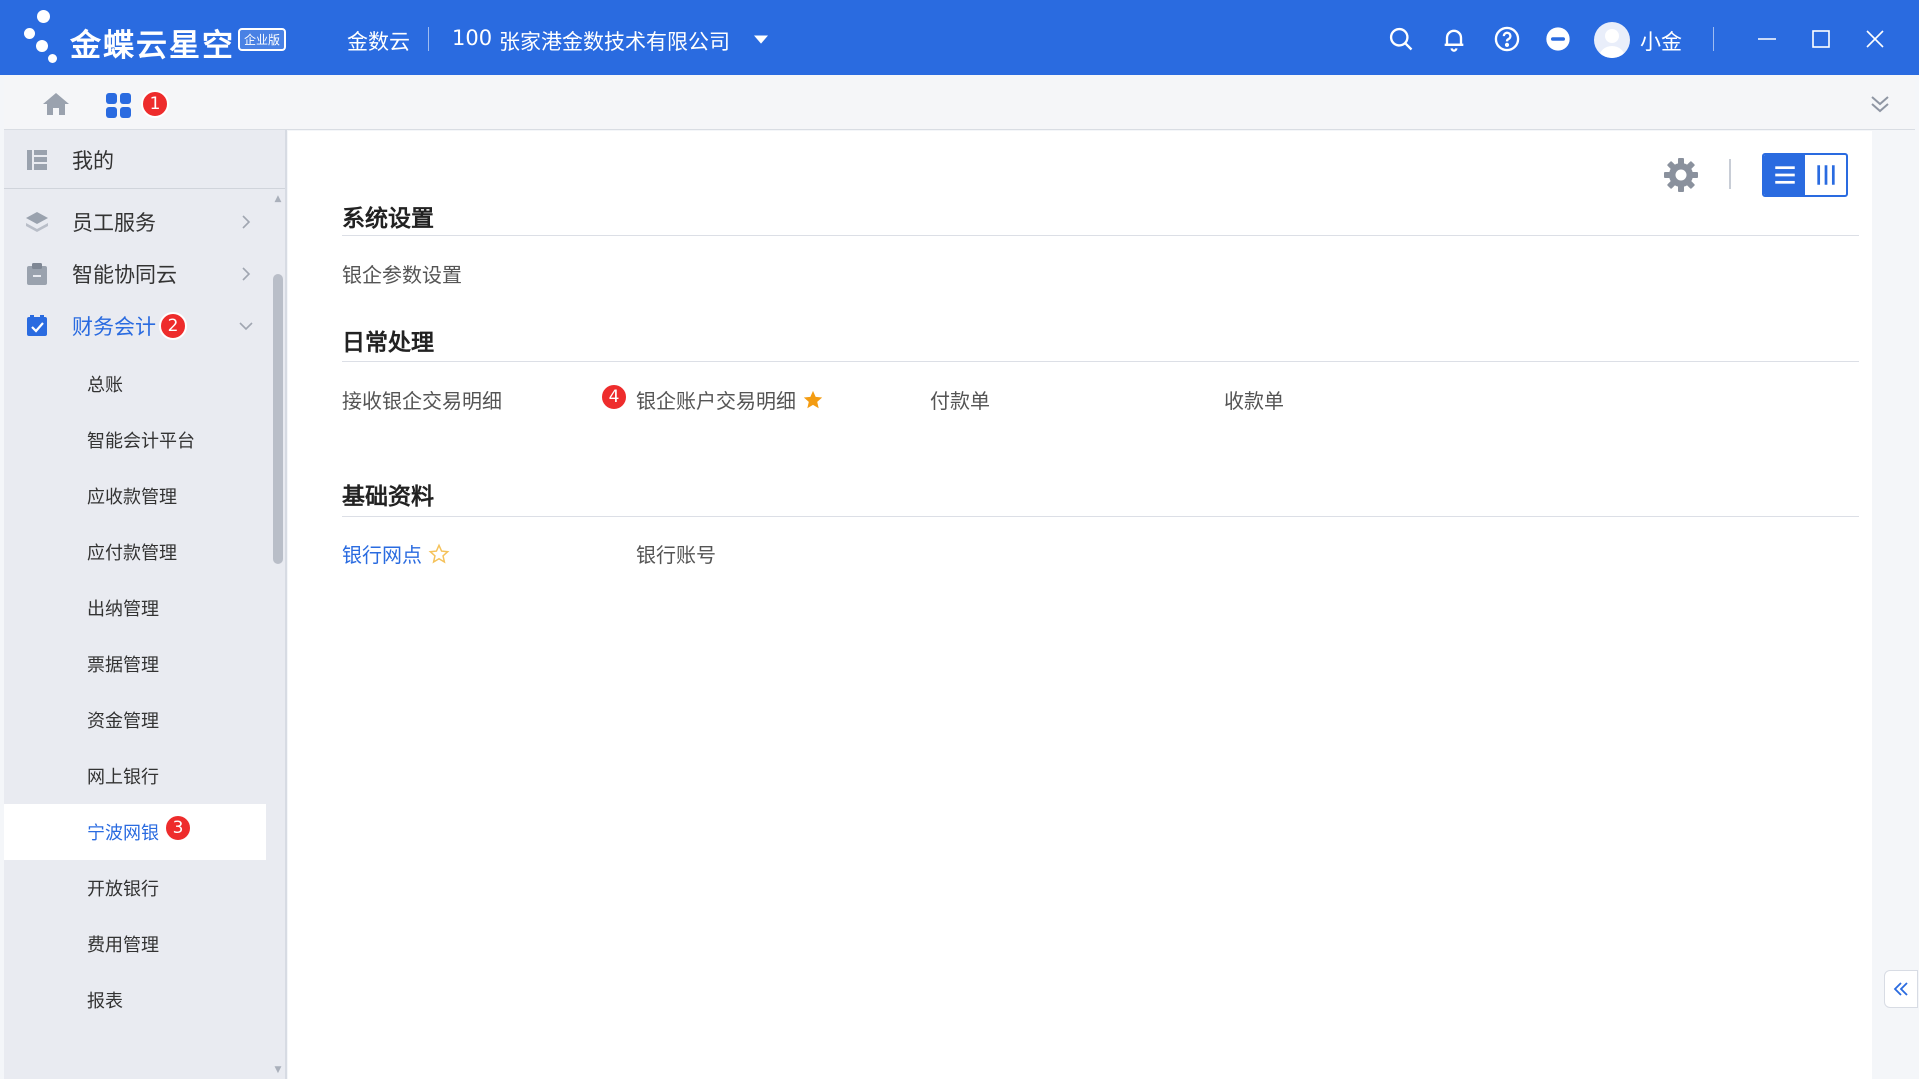 The image size is (1919, 1079). Describe the element at coordinates (123, 665) in the screenshot. I see `sidebar-subitem-label: 票据管理` at that location.